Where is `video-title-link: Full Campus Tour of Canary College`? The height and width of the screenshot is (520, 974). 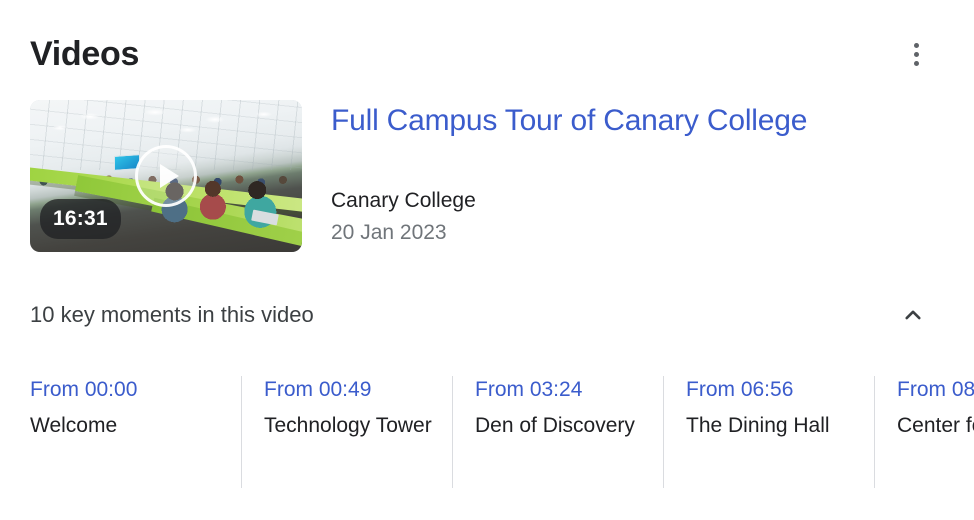
video-title-link: Full Campus Tour of Canary College is located at coordinates (569, 121).